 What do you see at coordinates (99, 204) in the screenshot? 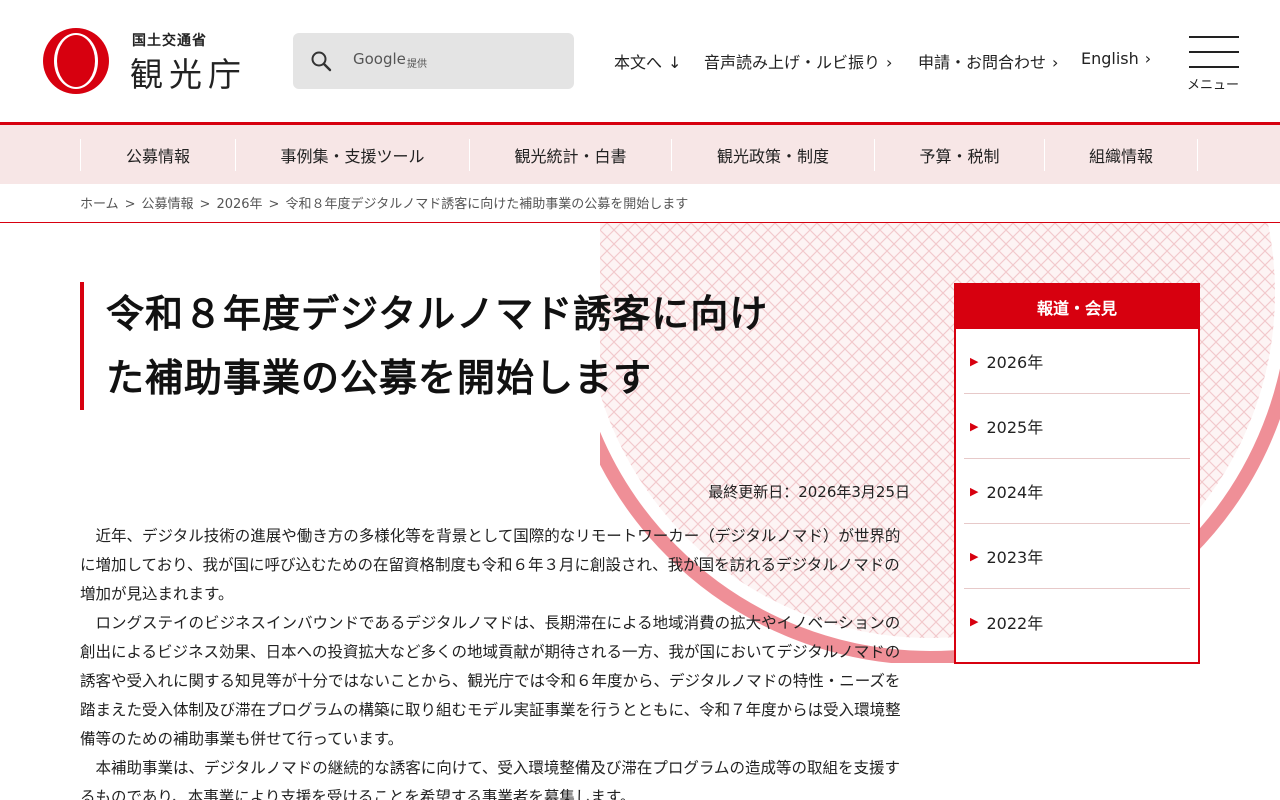
I see `breadcrumb-home: ホーム` at bounding box center [99, 204].